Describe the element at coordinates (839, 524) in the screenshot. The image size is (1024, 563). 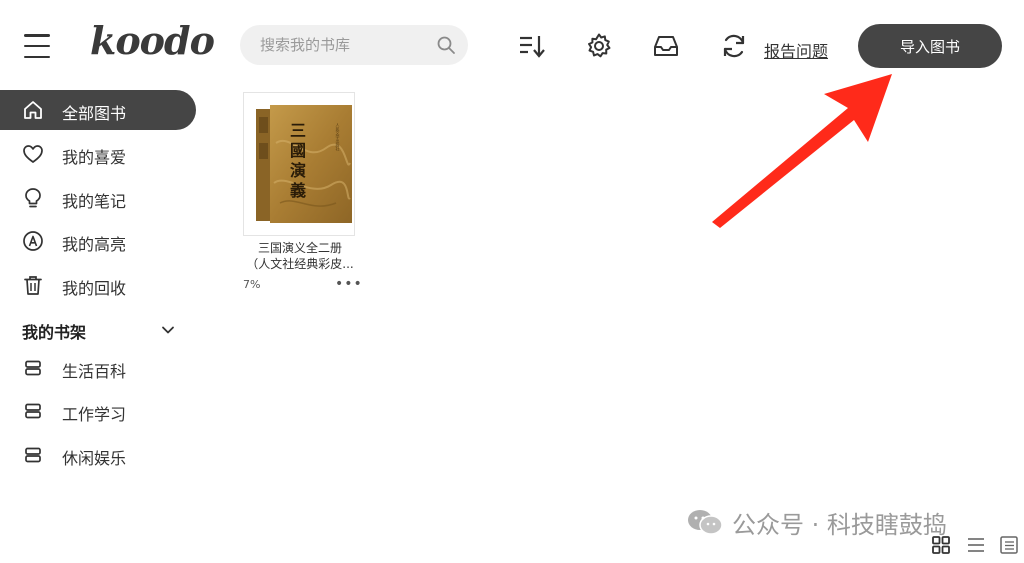
I see `watermark-text: 公众号 · 科技瞎鼓捣` at that location.